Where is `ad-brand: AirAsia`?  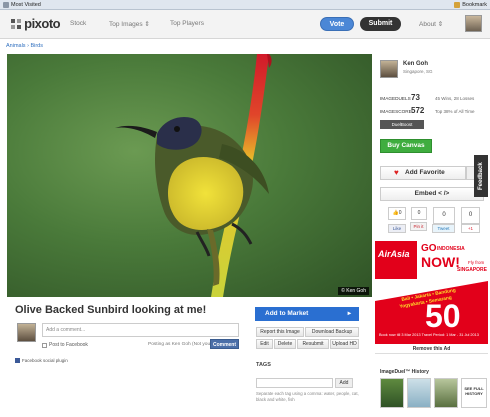 ad-brand: AirAsia is located at coordinates (394, 254).